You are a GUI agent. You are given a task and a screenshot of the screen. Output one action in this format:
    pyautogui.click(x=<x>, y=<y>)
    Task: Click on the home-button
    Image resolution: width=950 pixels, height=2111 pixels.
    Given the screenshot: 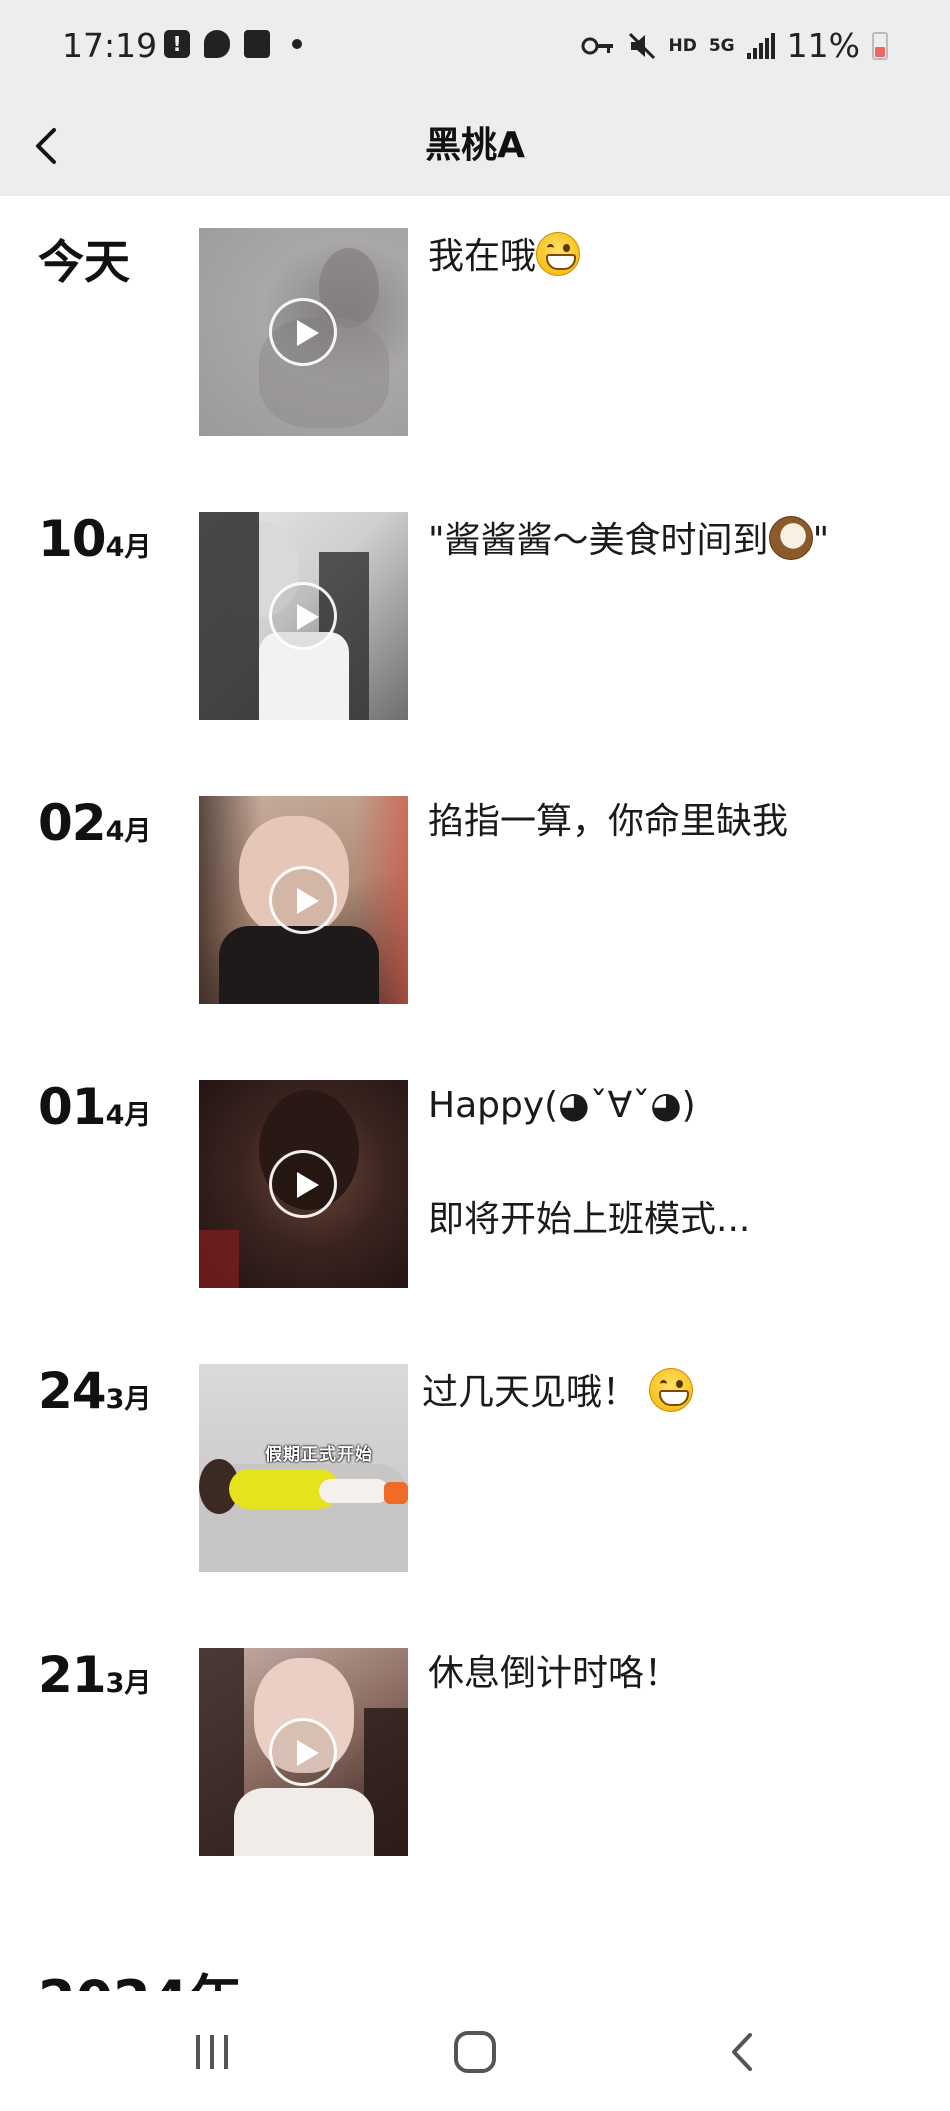 What is the action you would take?
    pyautogui.click(x=476, y=2051)
    